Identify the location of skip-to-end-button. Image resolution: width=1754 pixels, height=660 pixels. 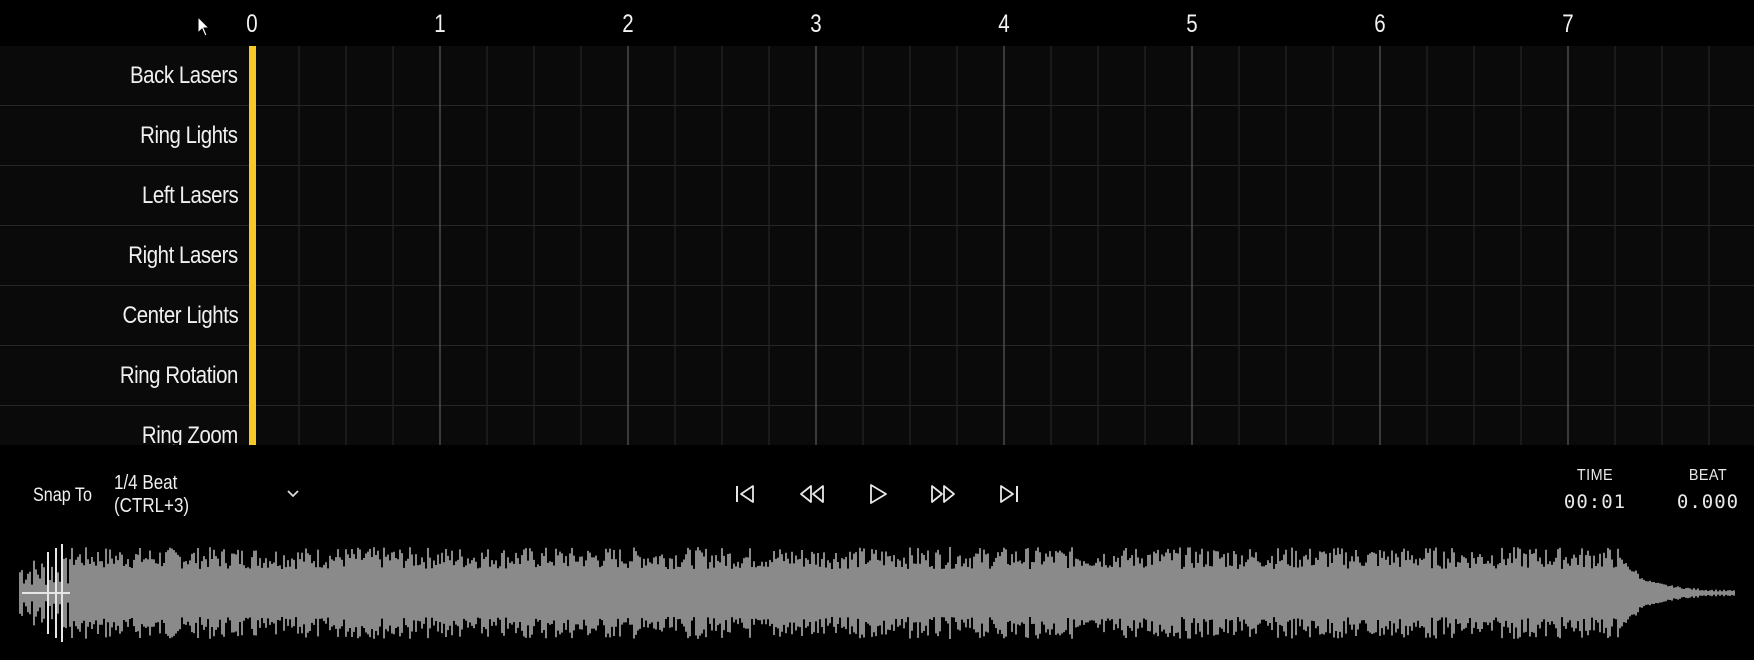
(1009, 496).